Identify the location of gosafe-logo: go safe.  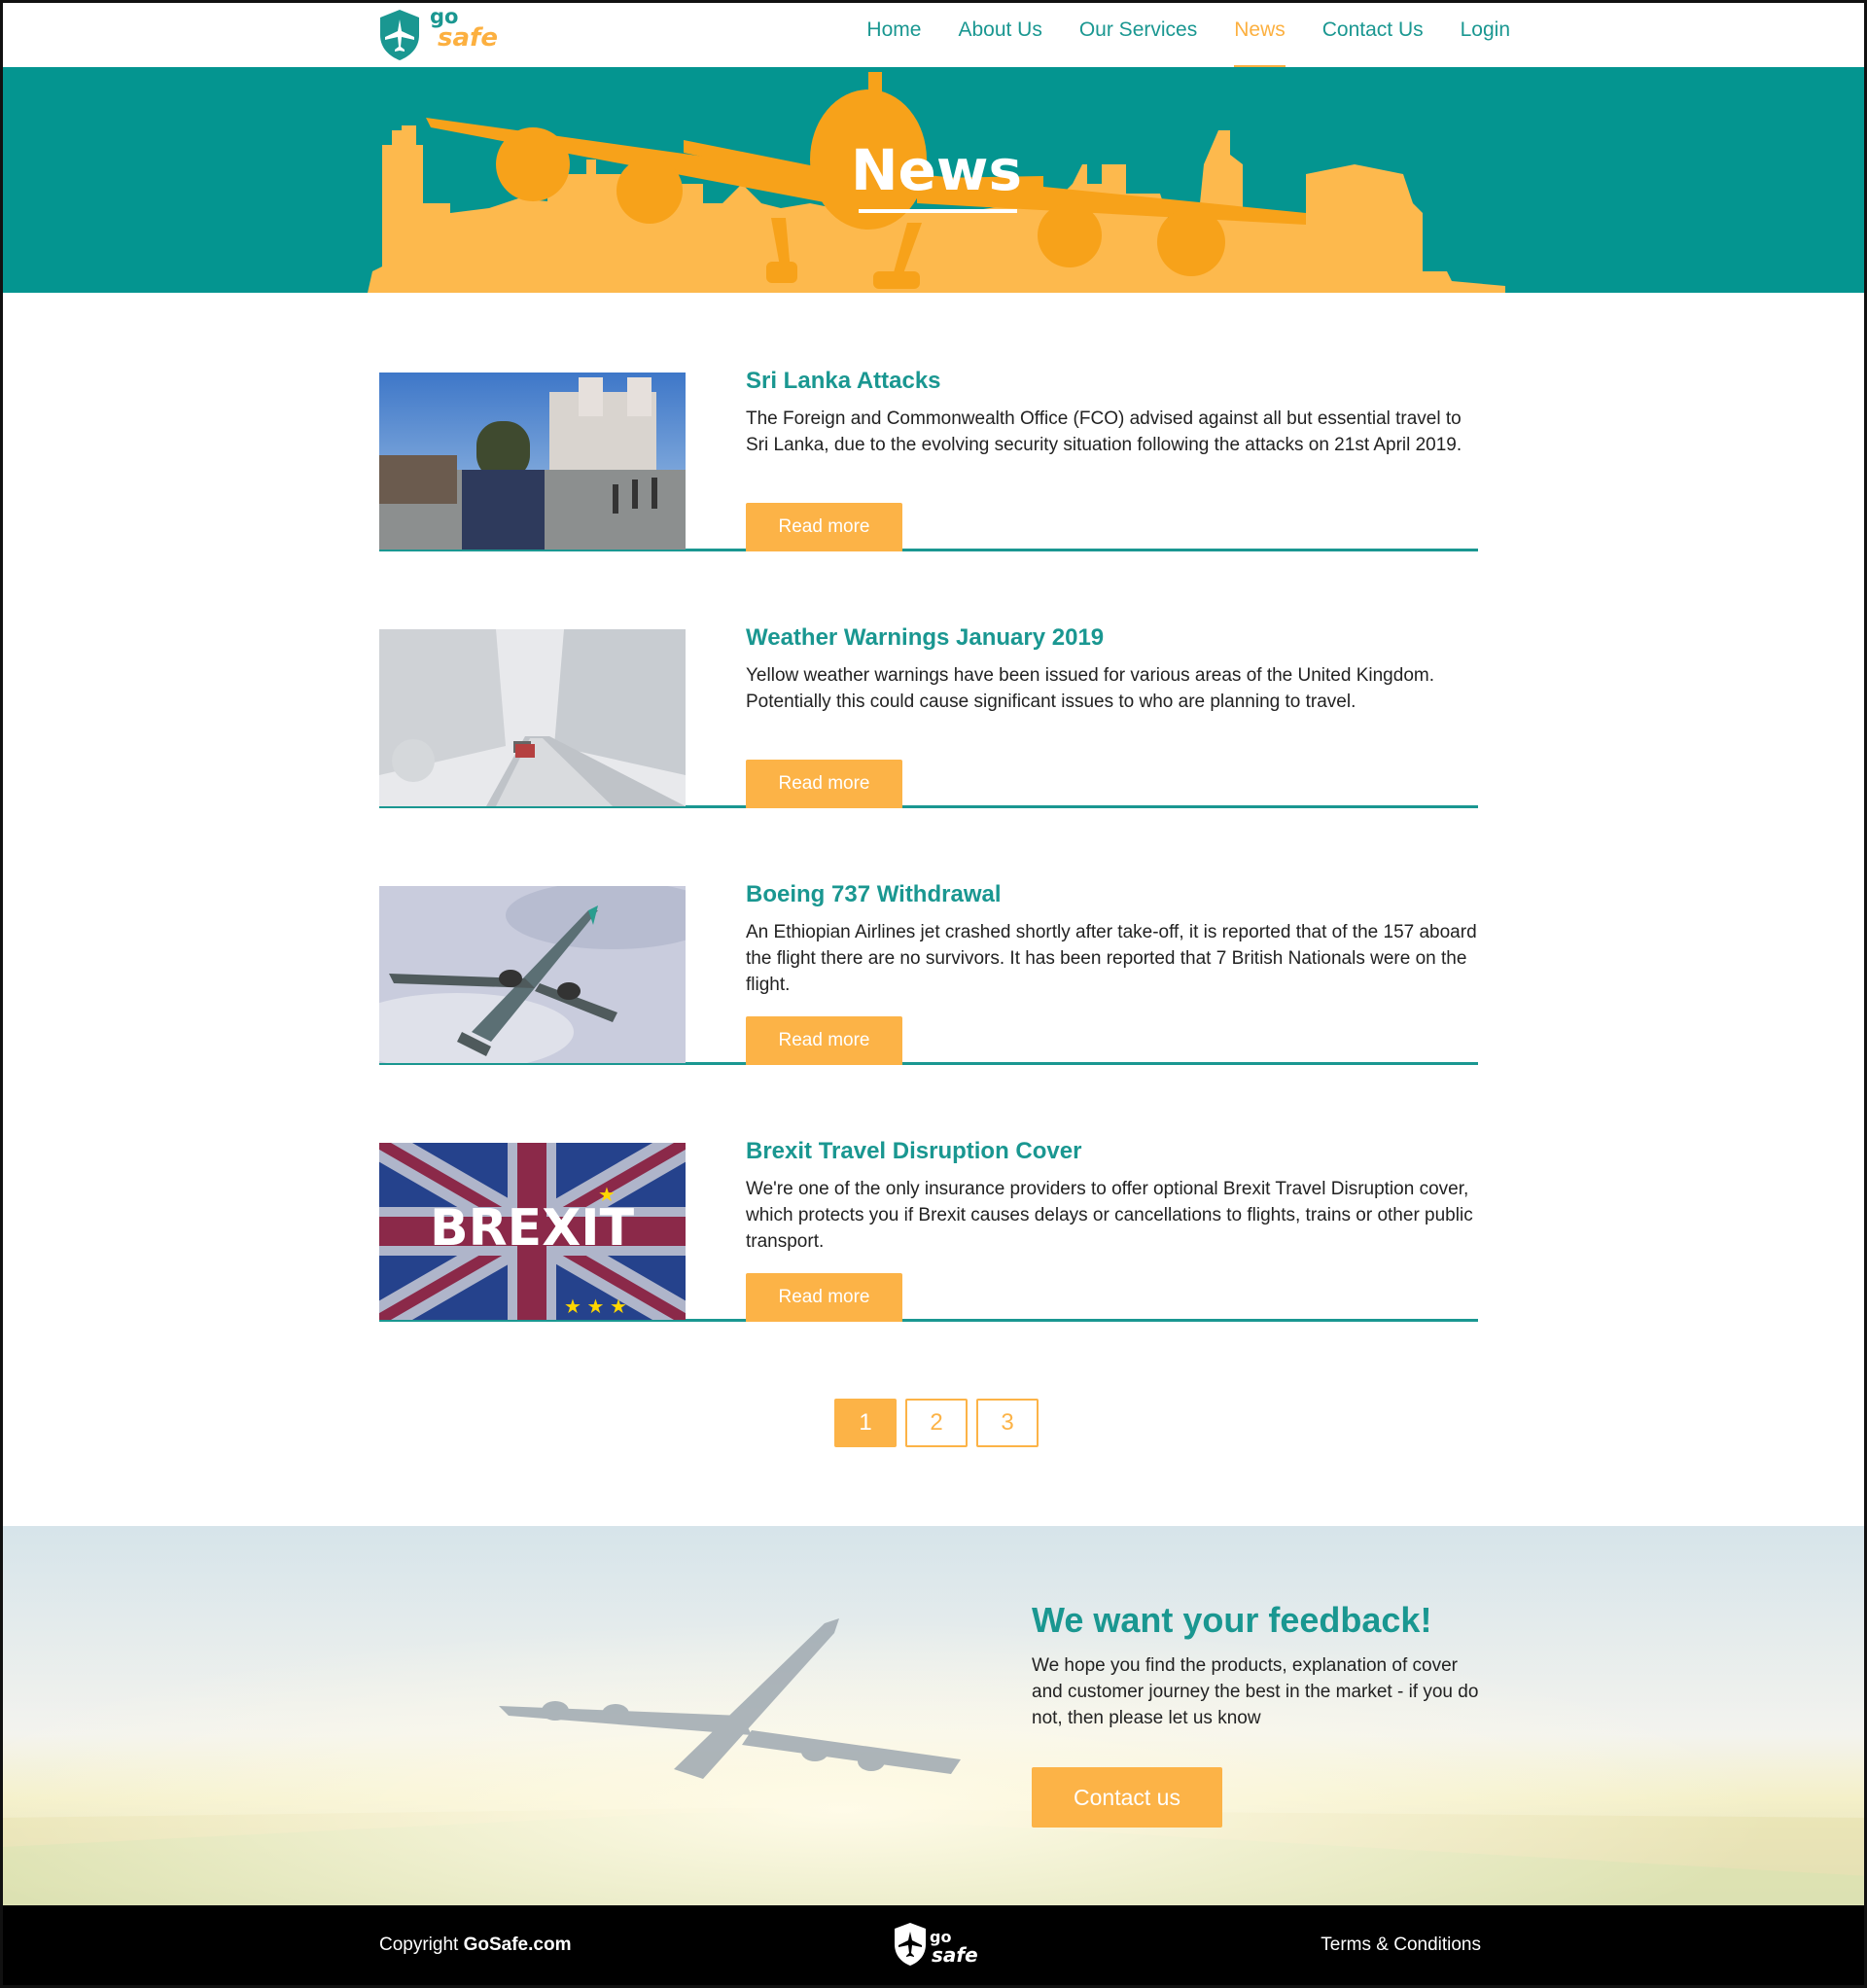
(437, 35).